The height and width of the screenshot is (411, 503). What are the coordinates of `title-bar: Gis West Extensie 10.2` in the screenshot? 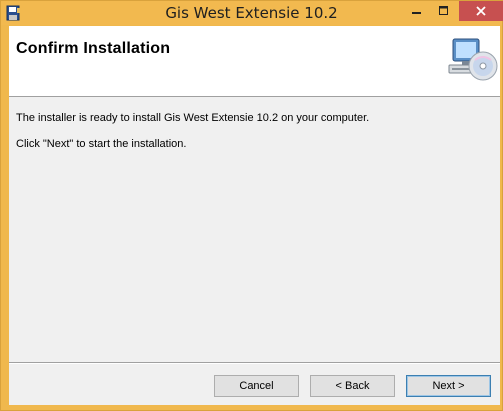 It's located at (252, 13).